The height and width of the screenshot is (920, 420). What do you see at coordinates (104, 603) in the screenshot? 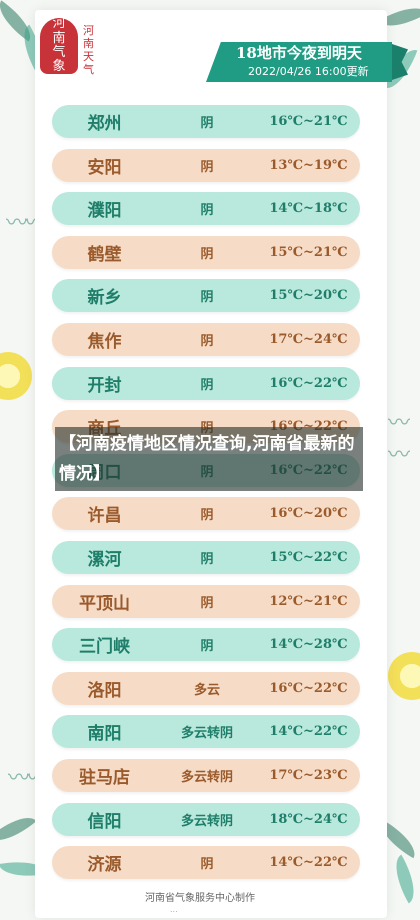
I see `city-name: 平顶山` at bounding box center [104, 603].